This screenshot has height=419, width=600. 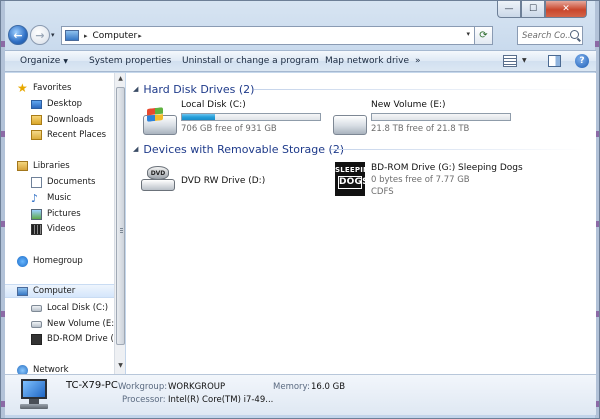 What do you see at coordinates (22, 369) in the screenshot?
I see `network-icon` at bounding box center [22, 369].